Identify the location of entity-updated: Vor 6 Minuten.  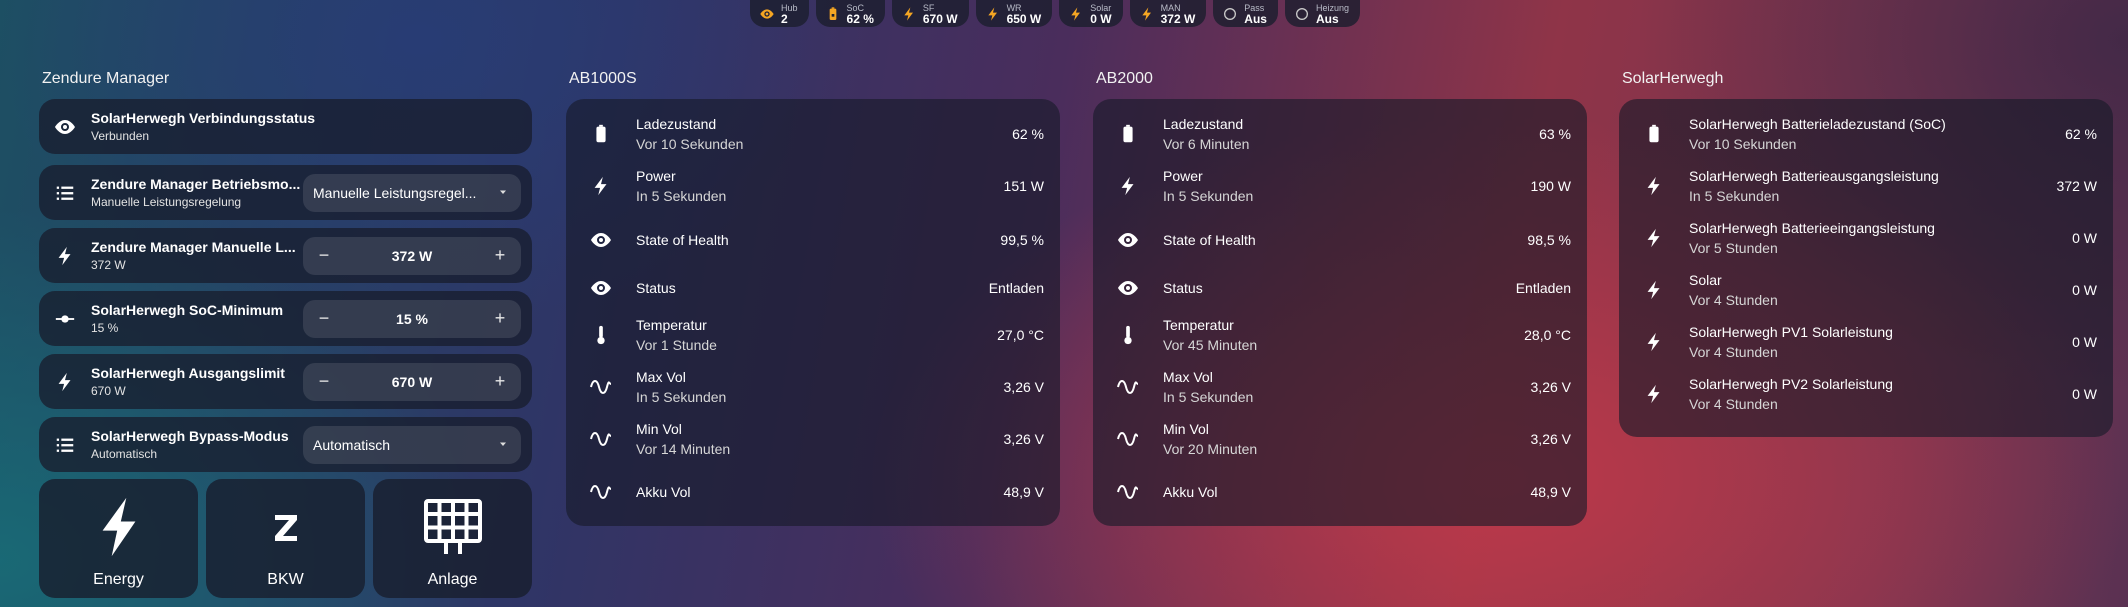
(1206, 144).